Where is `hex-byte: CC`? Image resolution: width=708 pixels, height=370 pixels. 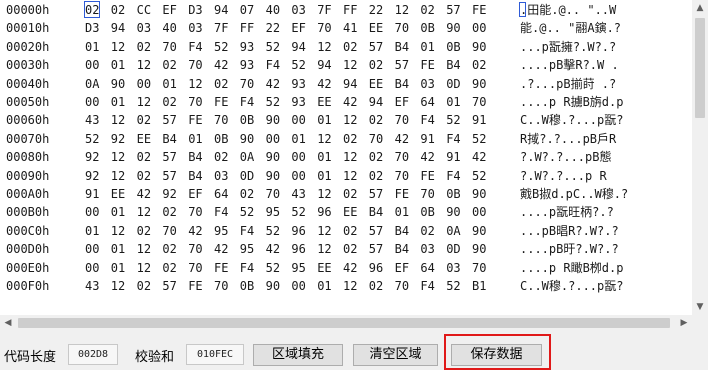 hex-byte: CC is located at coordinates (146, 10).